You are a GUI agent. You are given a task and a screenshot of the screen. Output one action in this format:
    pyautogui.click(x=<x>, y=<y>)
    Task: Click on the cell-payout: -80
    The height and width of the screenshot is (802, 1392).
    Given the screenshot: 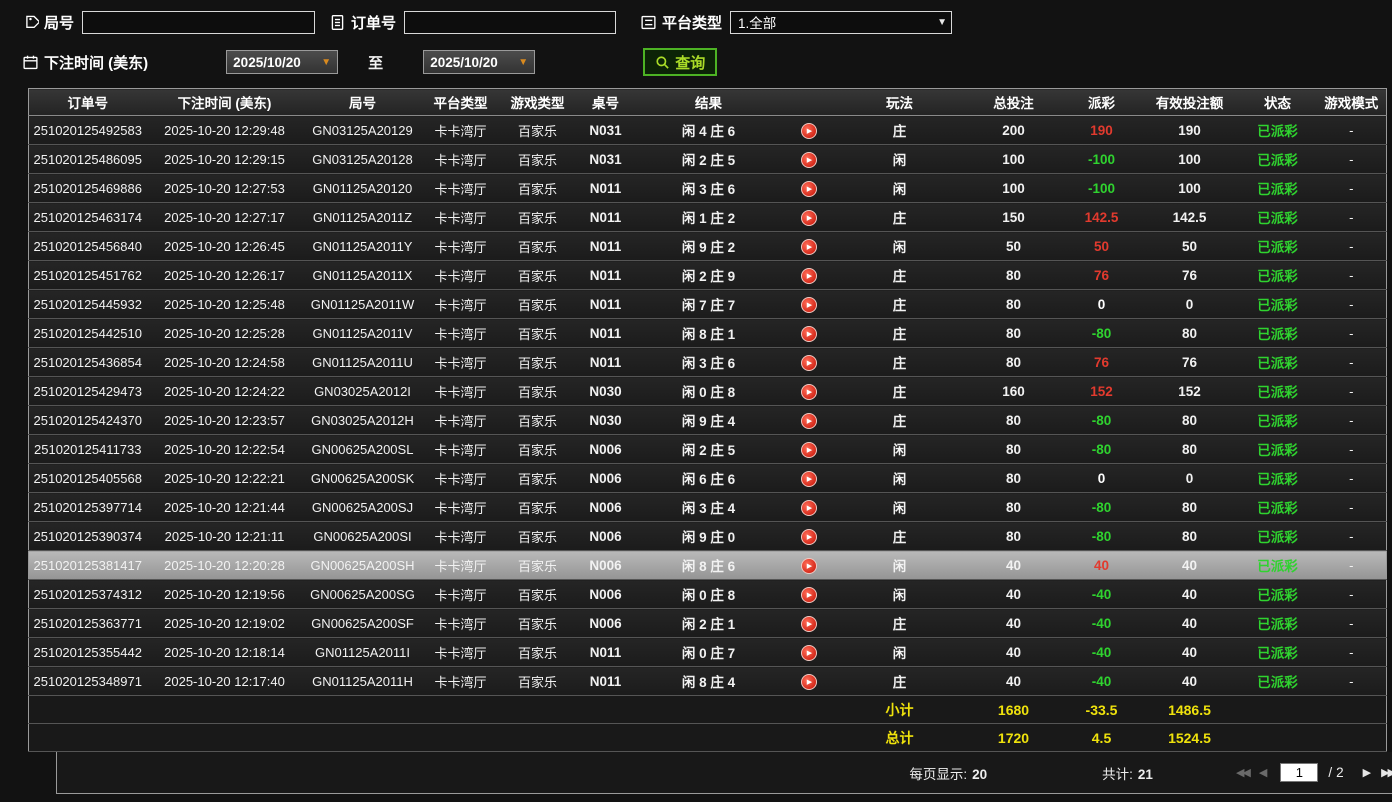 What is the action you would take?
    pyautogui.click(x=1101, y=333)
    